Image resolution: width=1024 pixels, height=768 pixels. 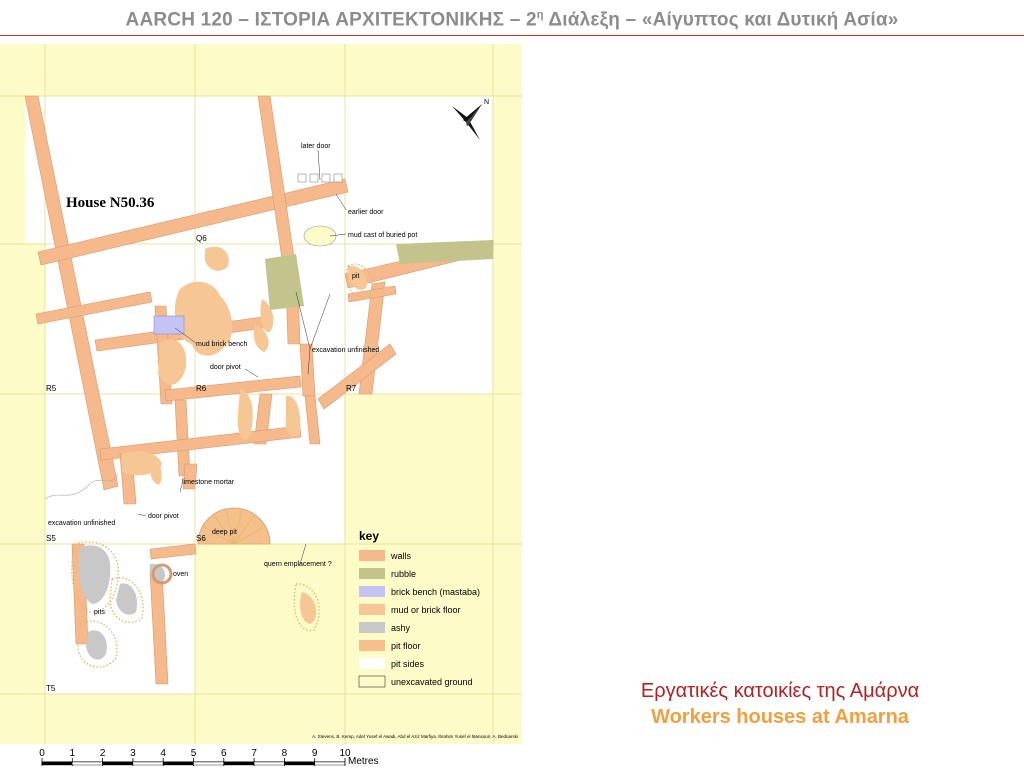 What do you see at coordinates (316, 146) in the screenshot?
I see `label-later-door: later door` at bounding box center [316, 146].